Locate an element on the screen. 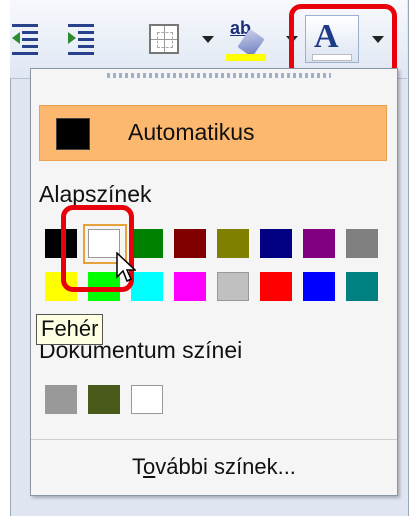 The width and height of the screenshot is (417, 516). automatic-color-option: Automatikus is located at coordinates (213, 133).